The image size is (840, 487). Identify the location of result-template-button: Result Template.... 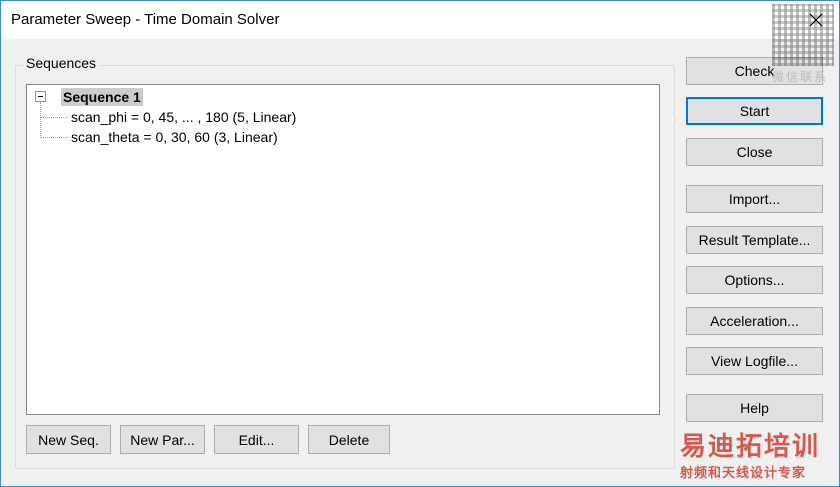
(754, 240).